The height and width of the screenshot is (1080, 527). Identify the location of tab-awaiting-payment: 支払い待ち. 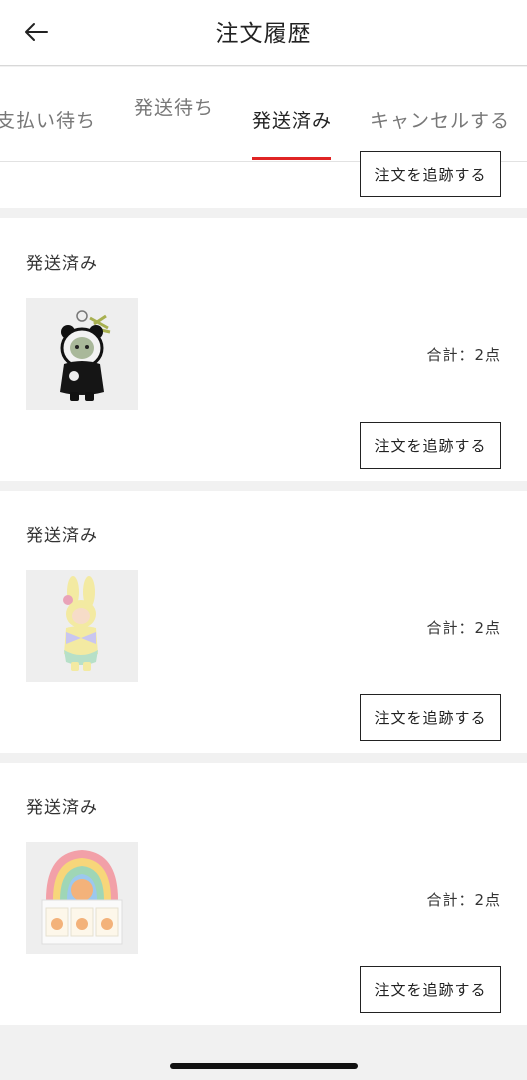
(48, 119).